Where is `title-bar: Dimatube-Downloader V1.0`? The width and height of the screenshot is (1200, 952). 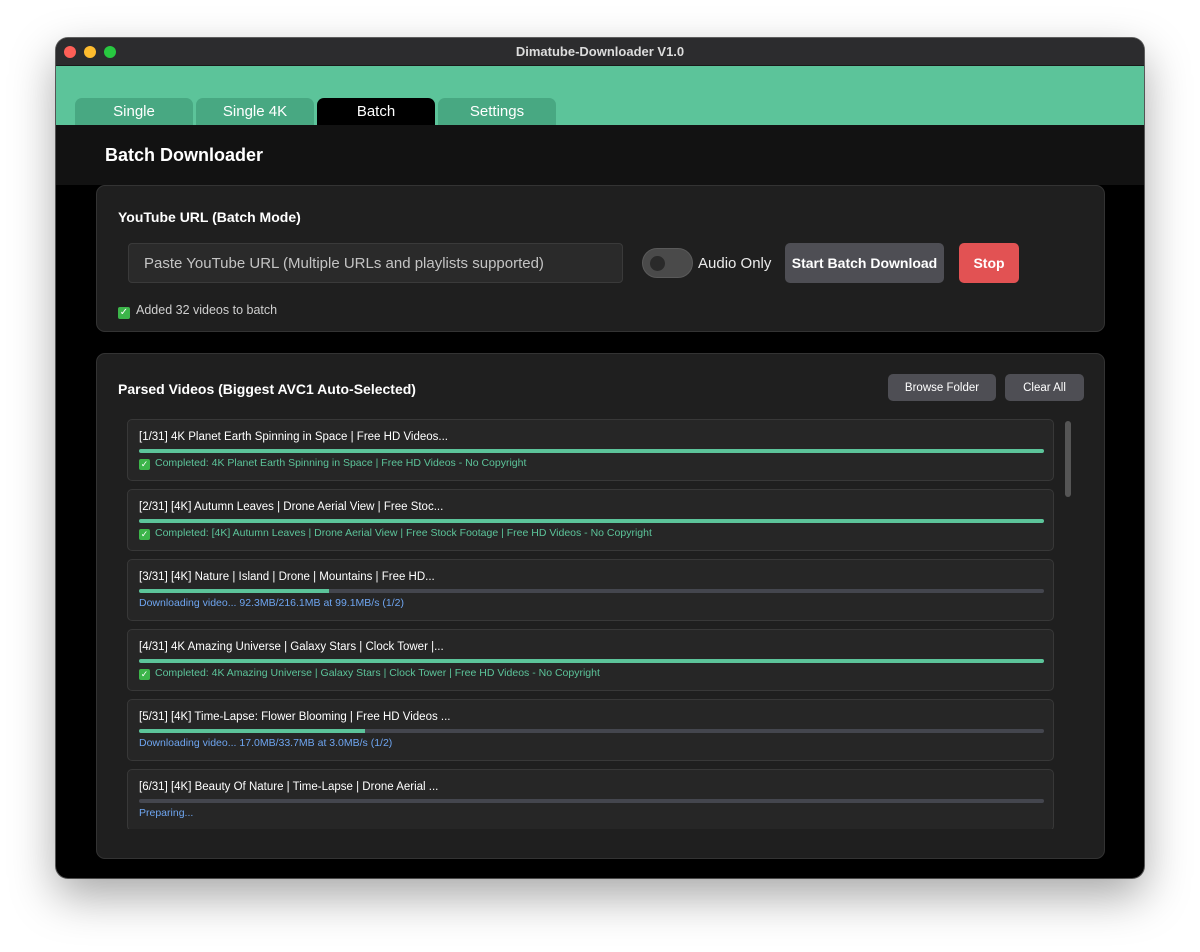 title-bar: Dimatube-Downloader V1.0 is located at coordinates (600, 52).